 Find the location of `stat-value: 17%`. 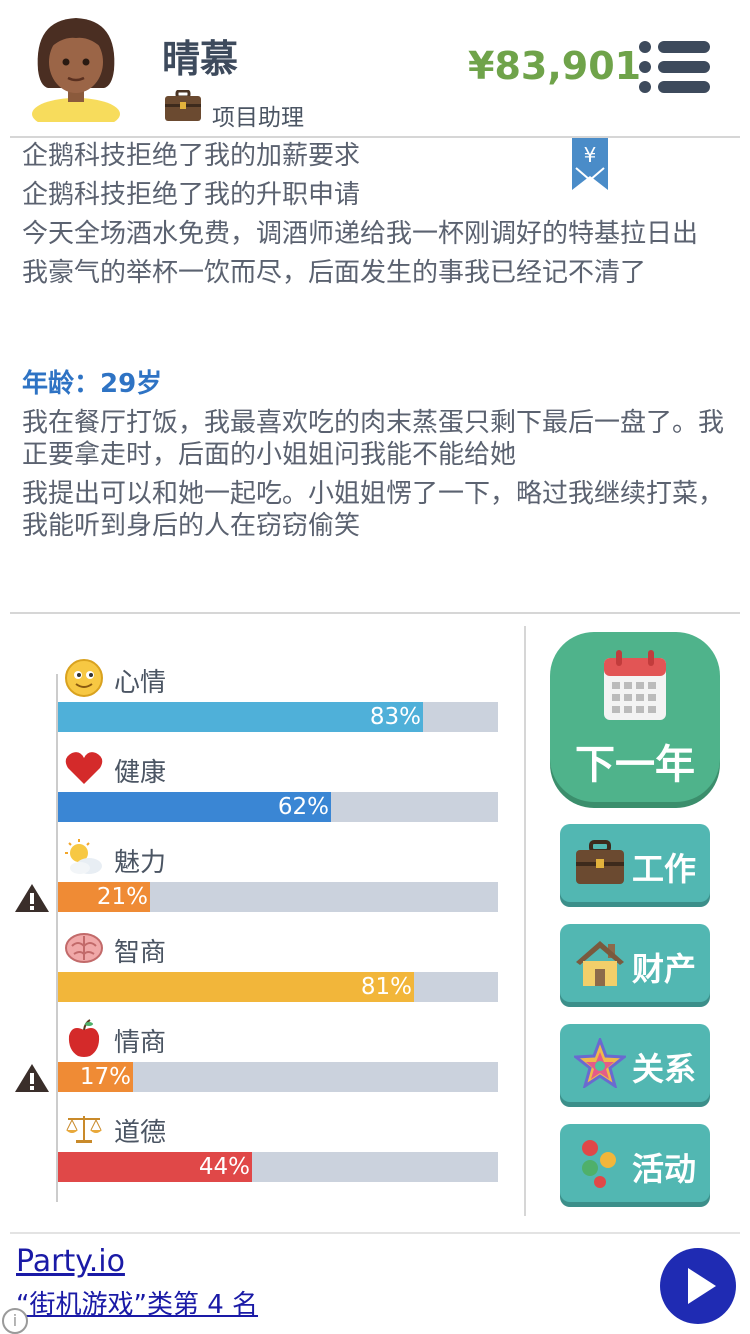

stat-value: 17% is located at coordinates (105, 1077).